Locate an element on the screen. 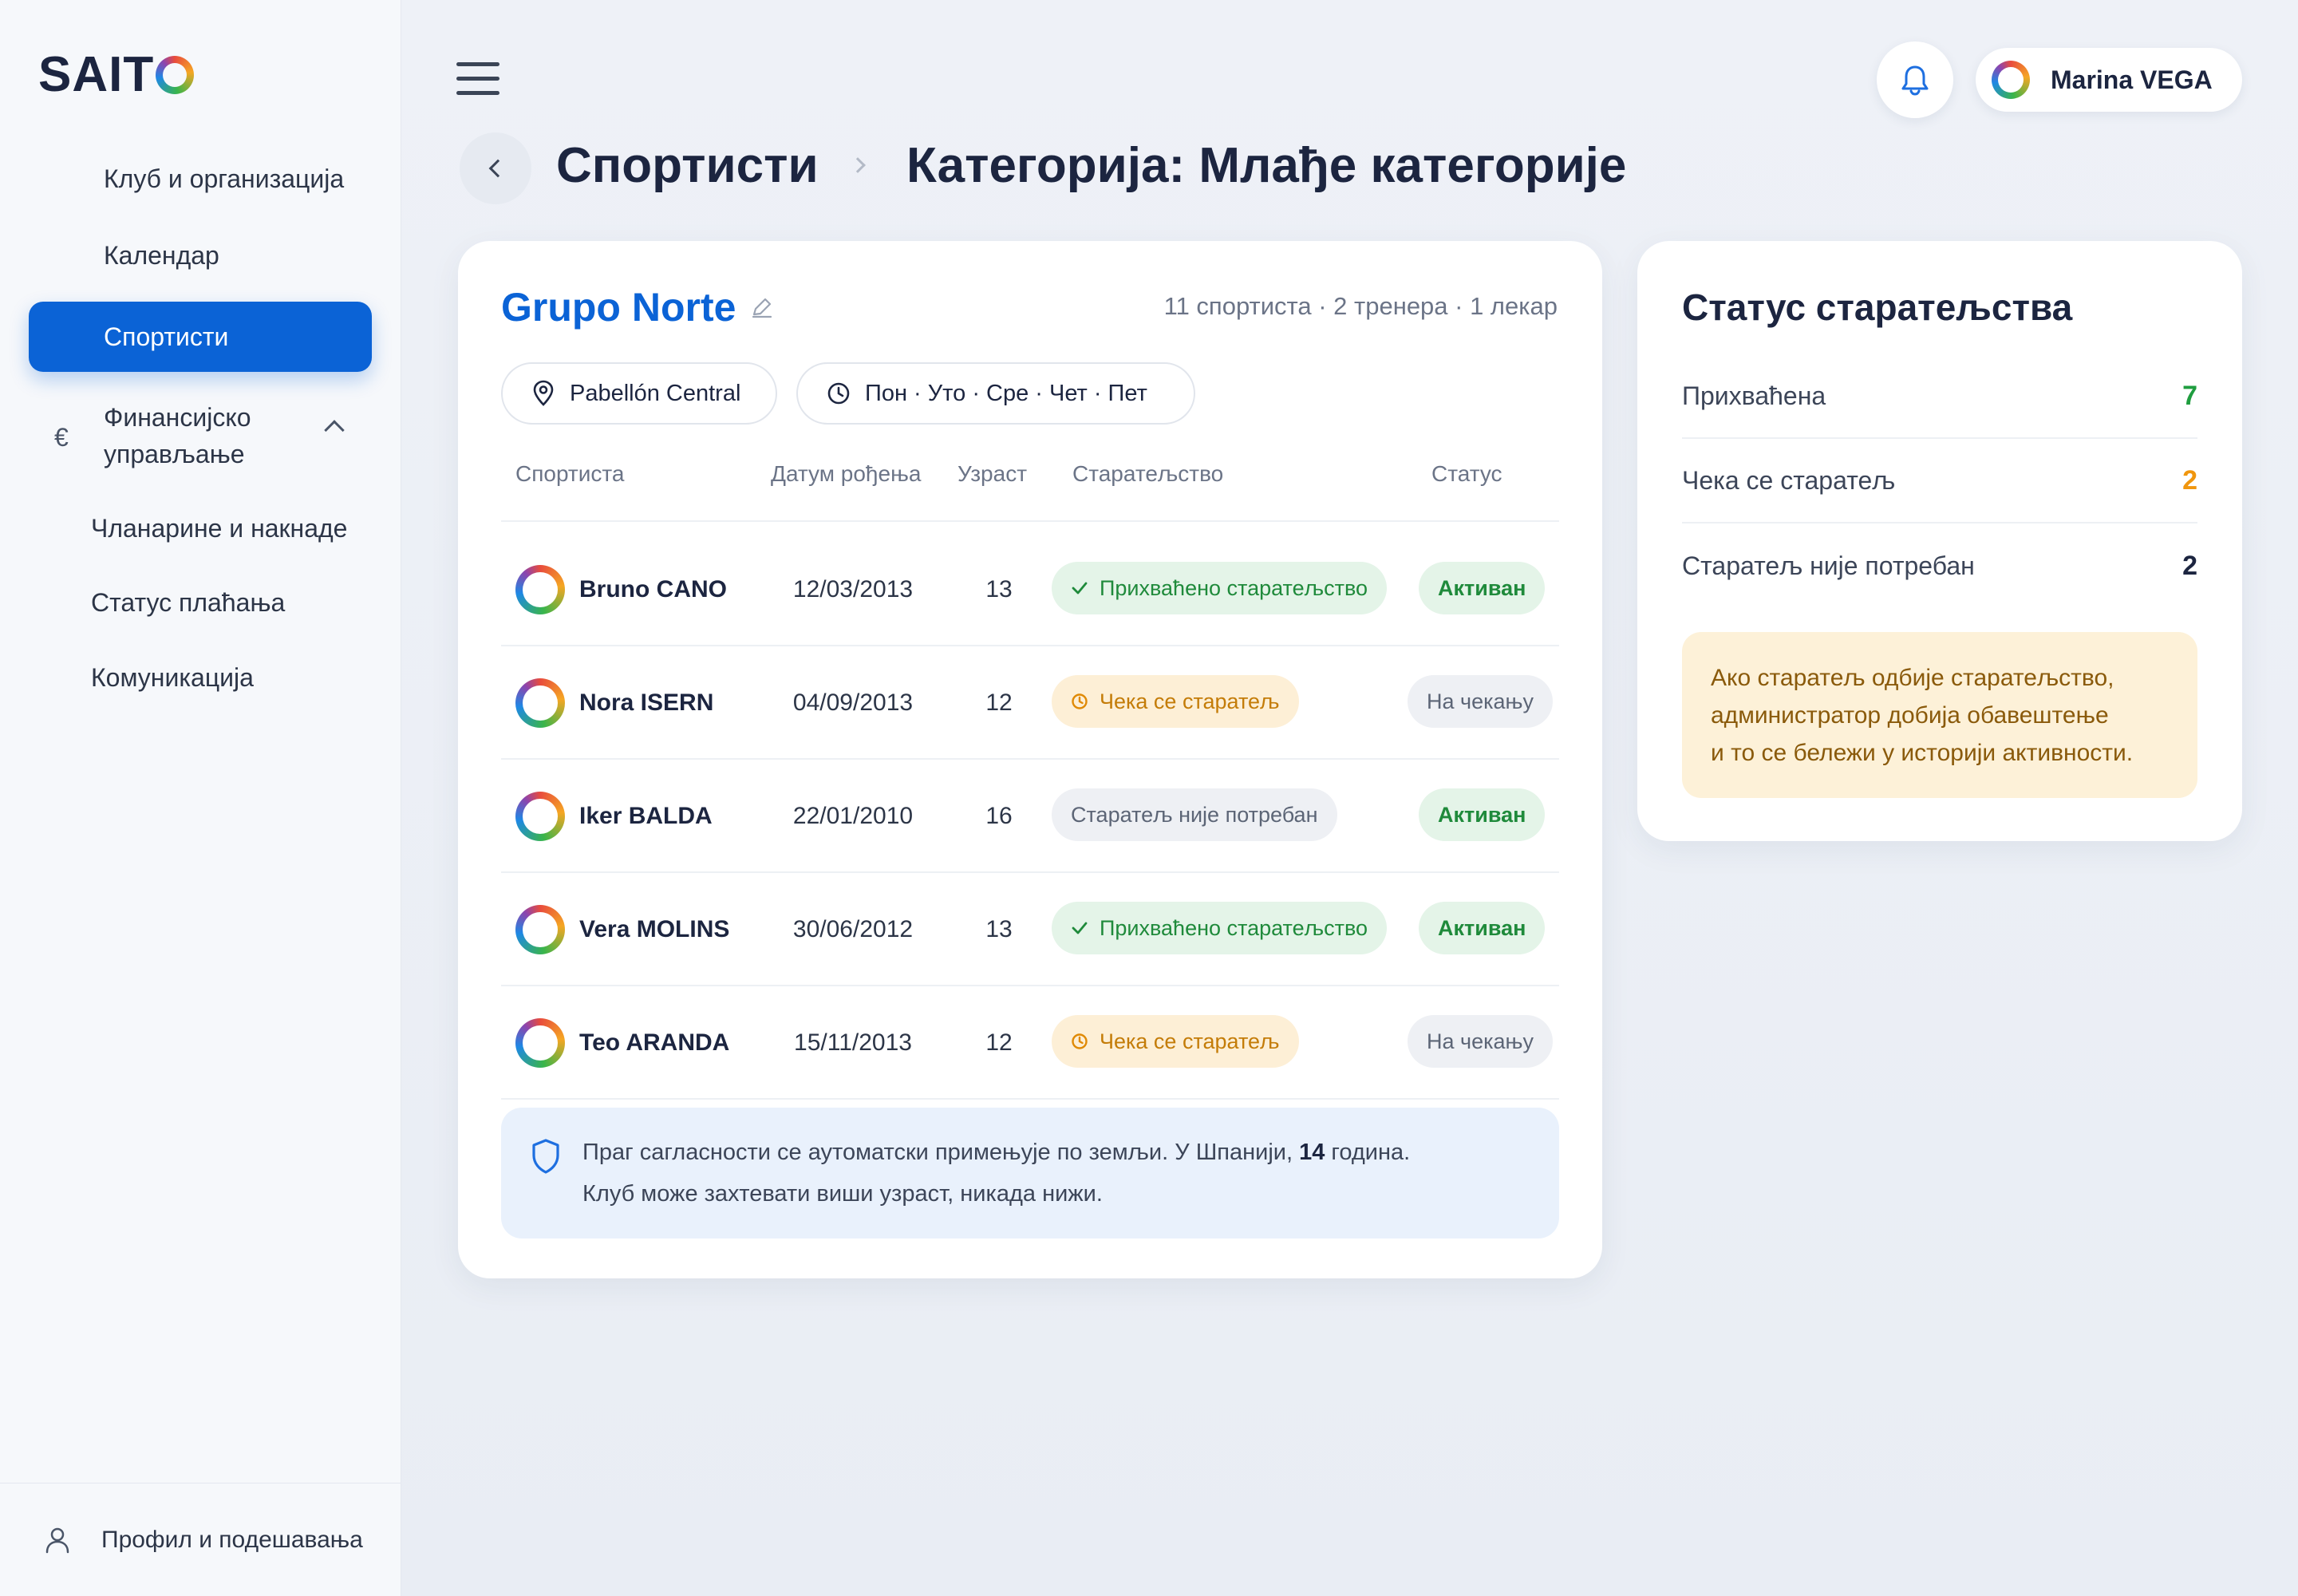 The width and height of the screenshot is (2298, 1596). edit-icon is located at coordinates (762, 307).